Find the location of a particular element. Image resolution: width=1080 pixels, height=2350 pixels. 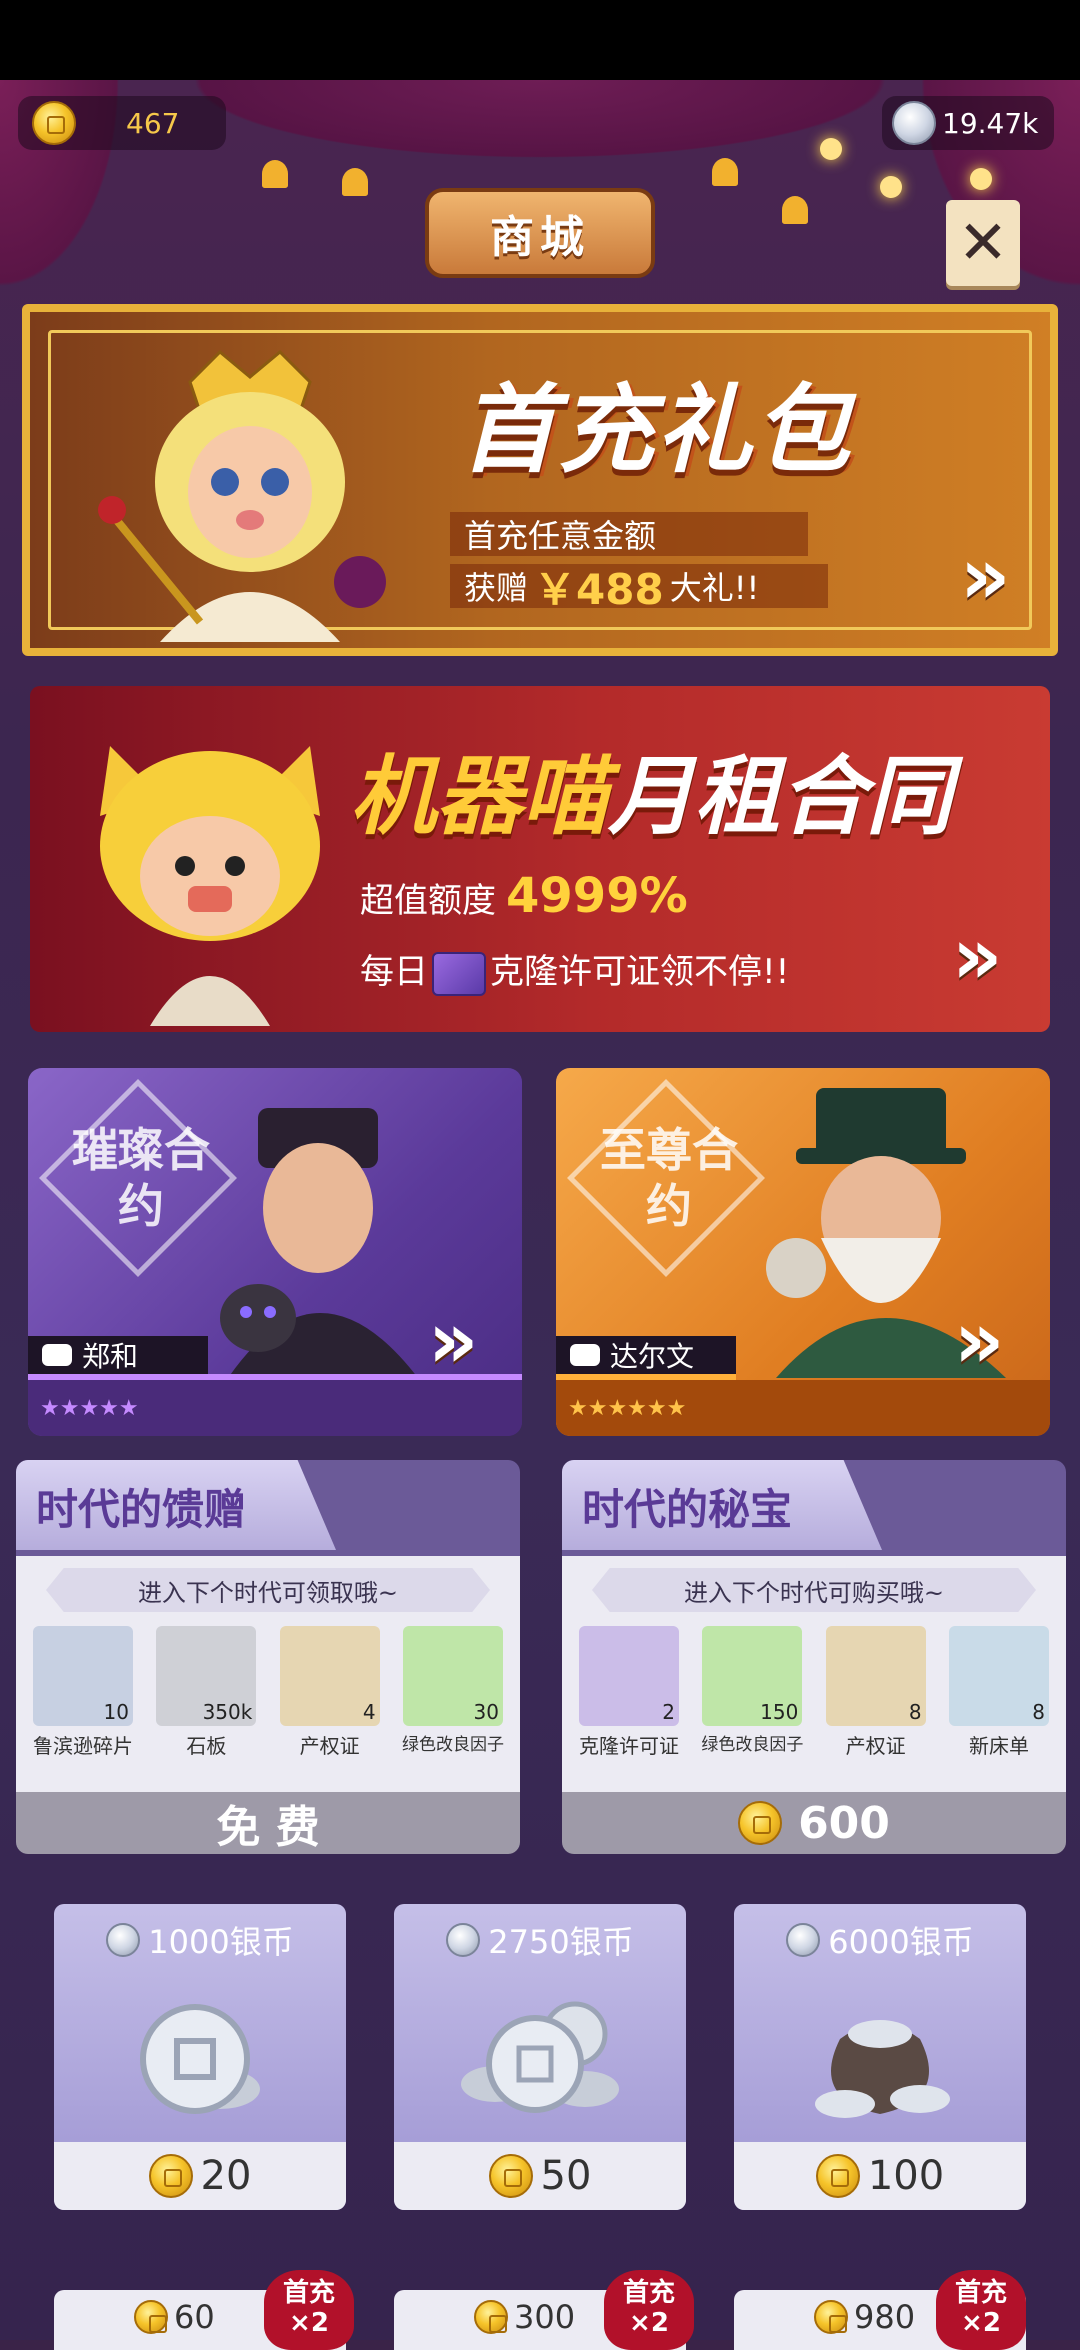

item-count: 150 is located at coordinates (779, 1712).